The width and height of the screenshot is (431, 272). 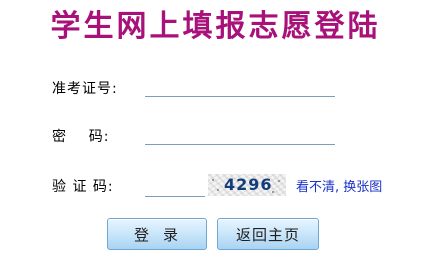 I want to click on username-field, so click(x=240, y=87).